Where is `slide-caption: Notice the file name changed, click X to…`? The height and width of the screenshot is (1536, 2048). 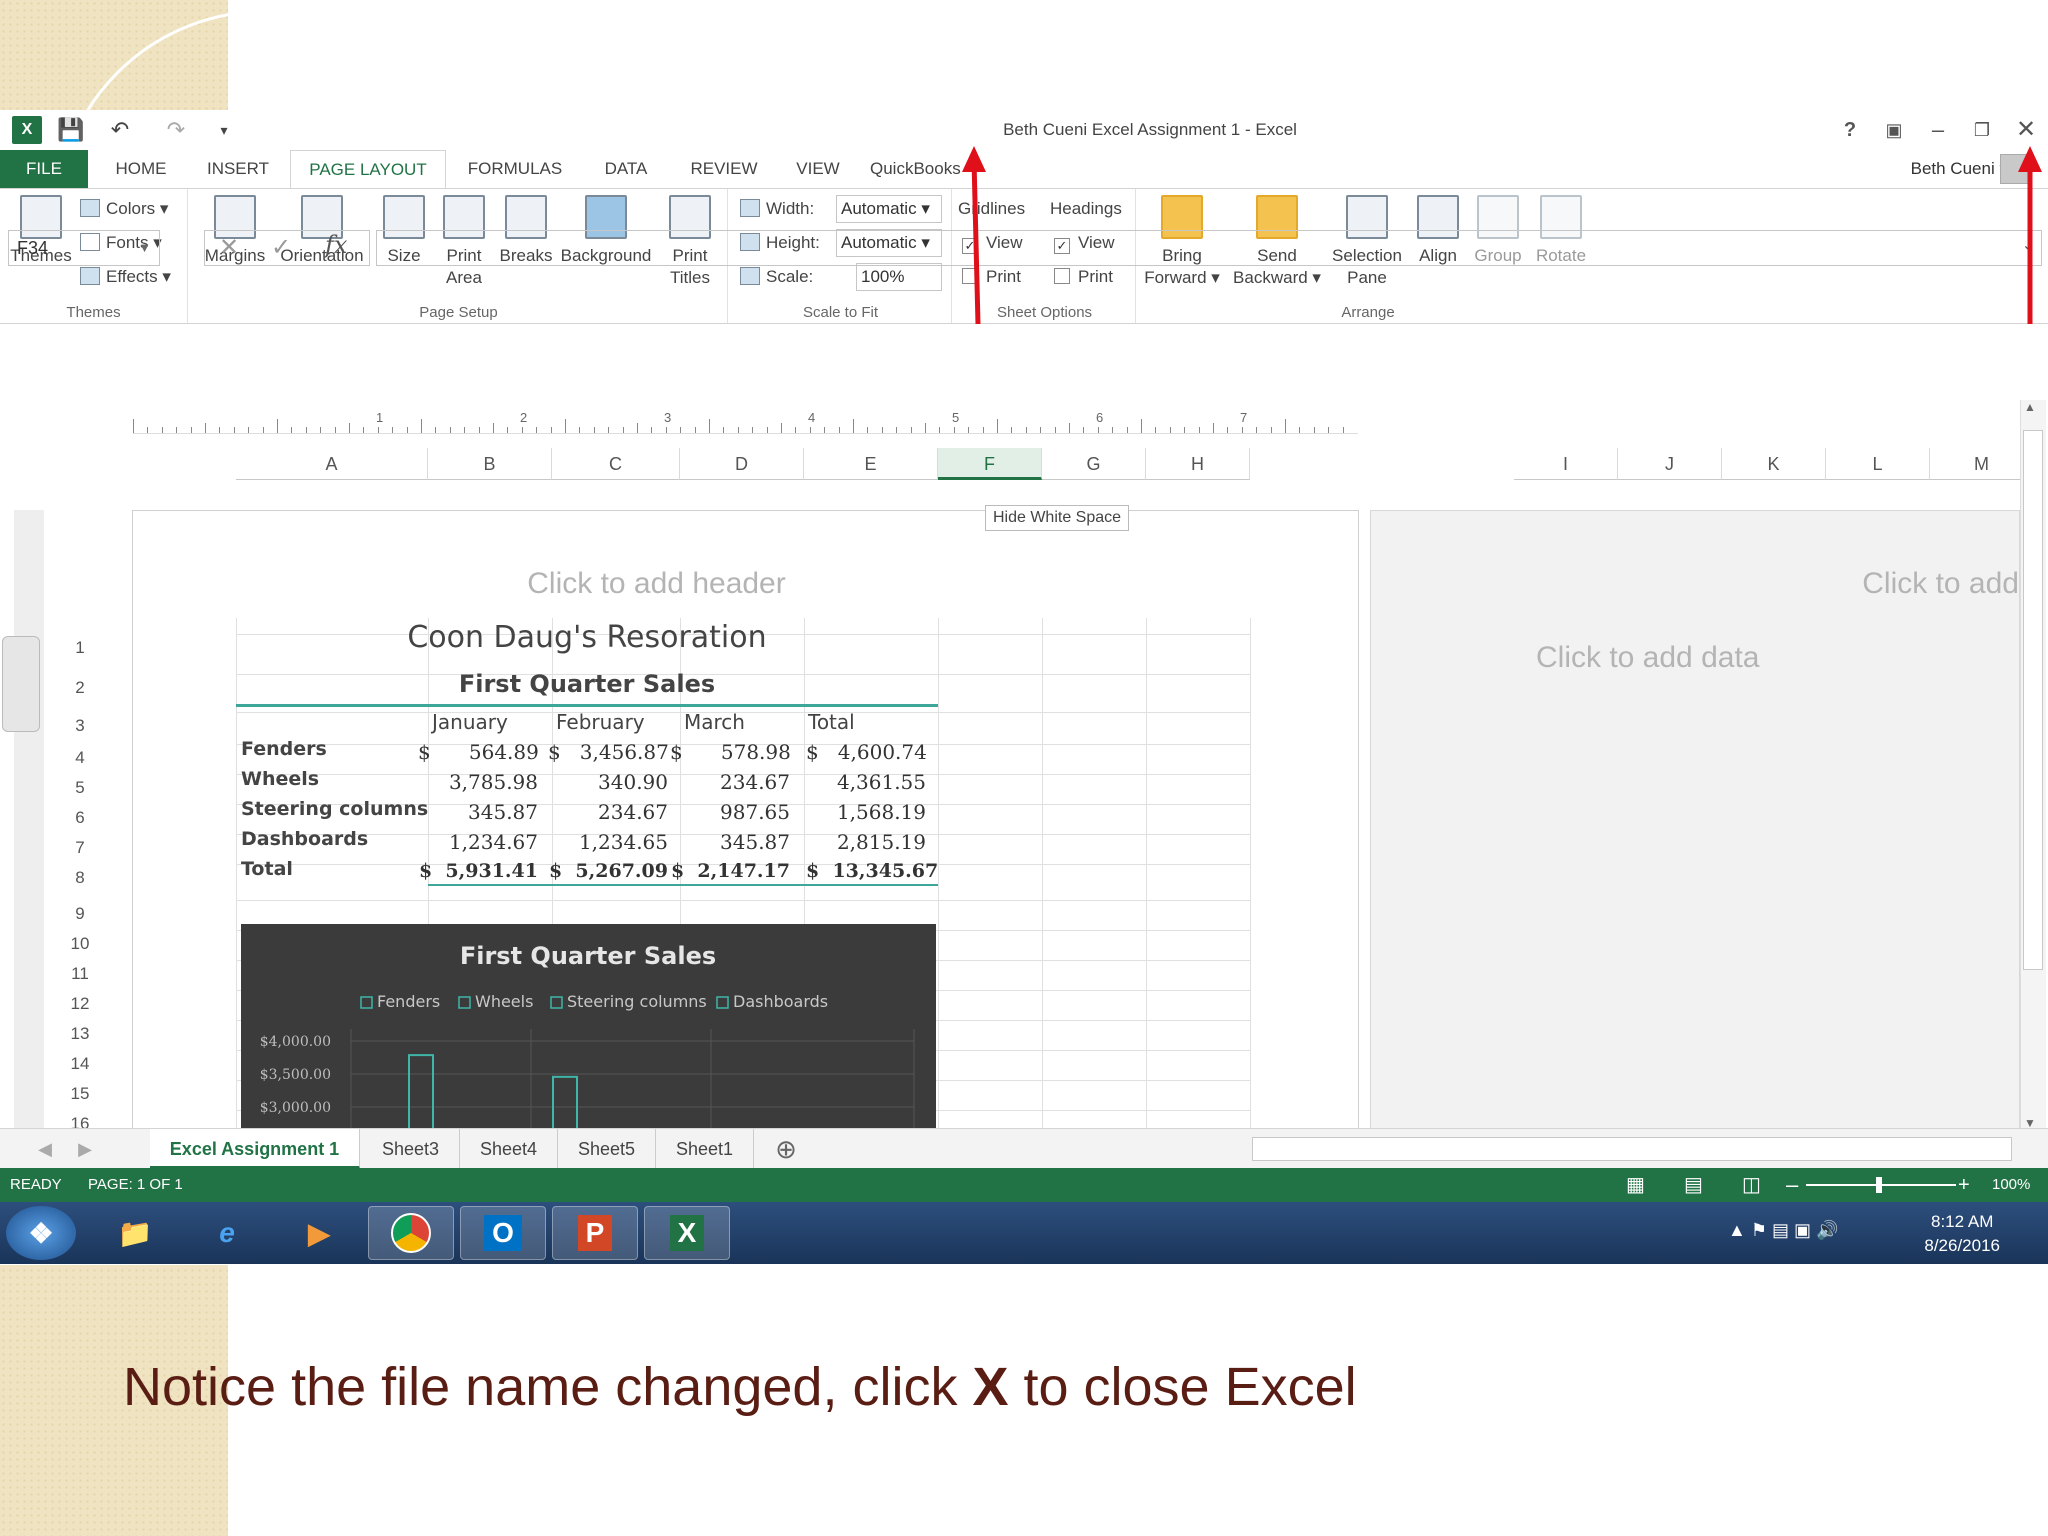
slide-caption: Notice the file name changed, click X to… is located at coordinates (740, 1387).